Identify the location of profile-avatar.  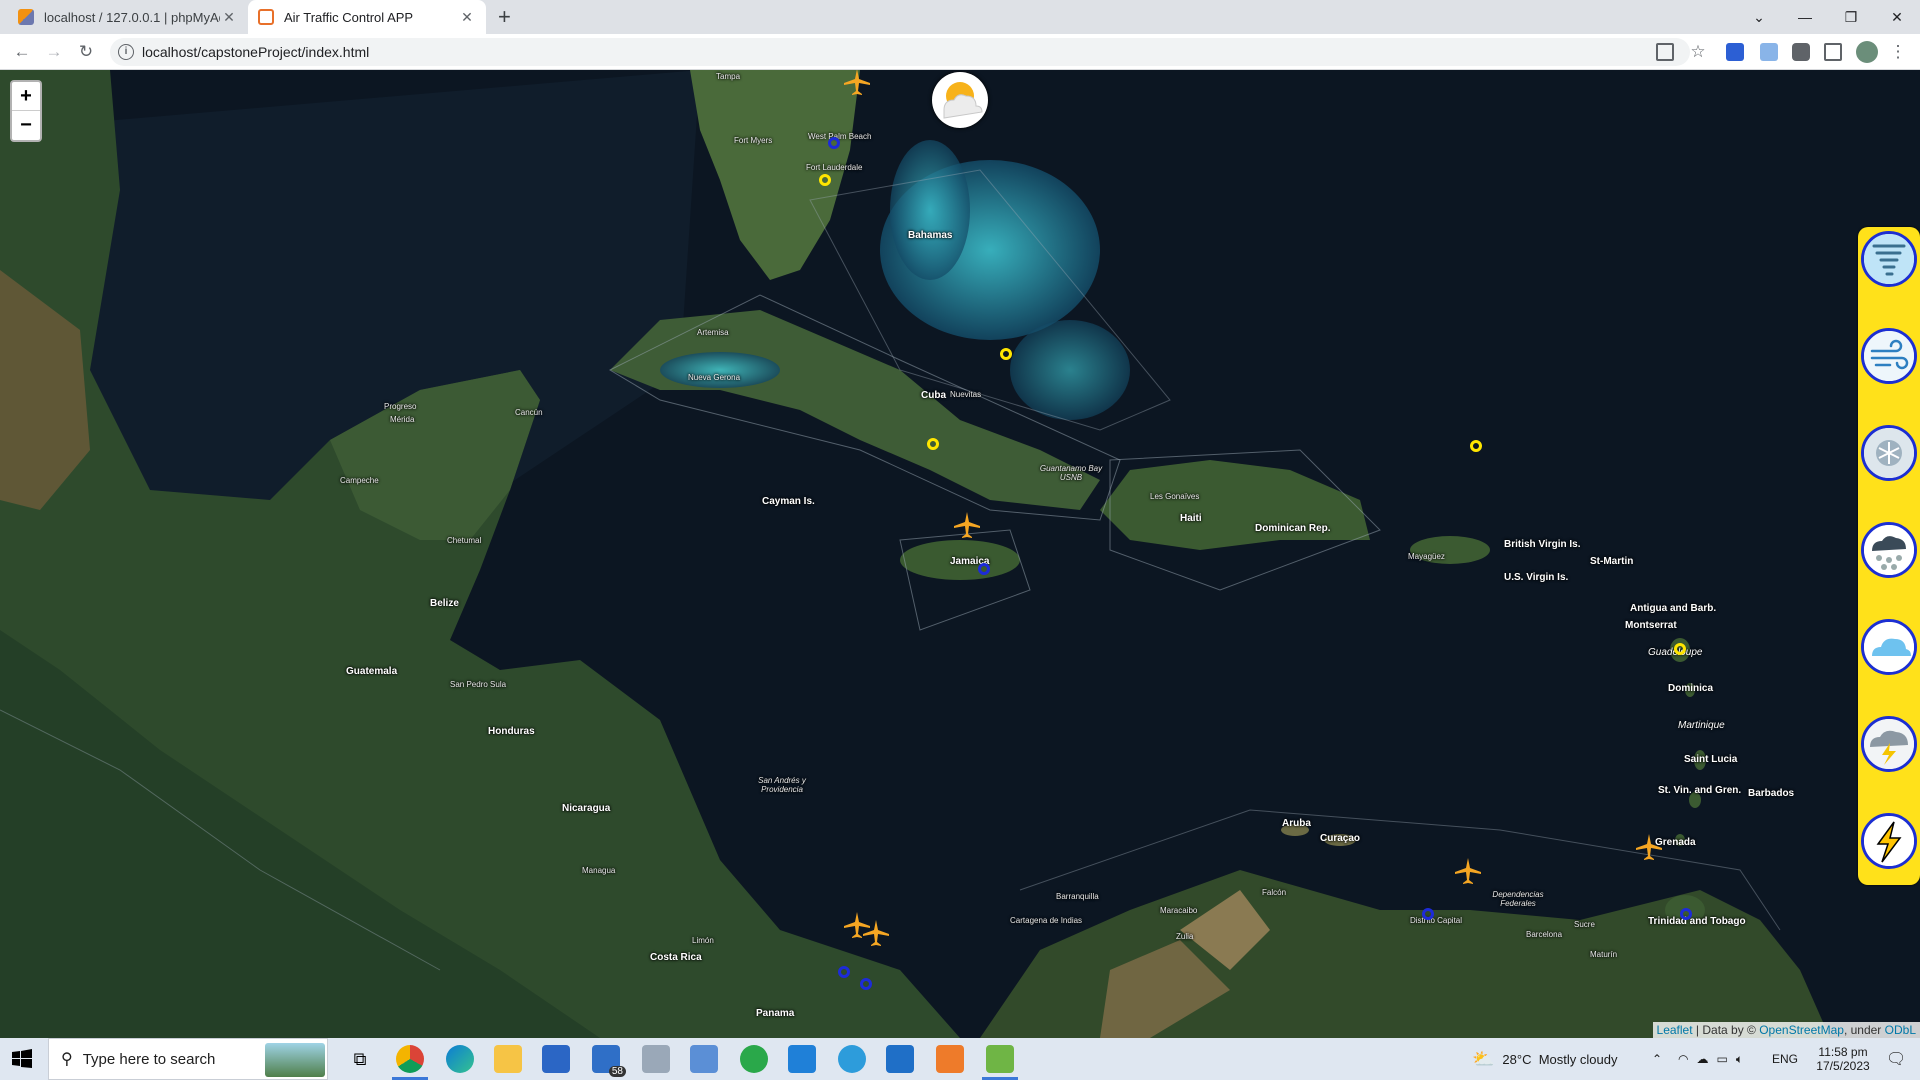
(1867, 52).